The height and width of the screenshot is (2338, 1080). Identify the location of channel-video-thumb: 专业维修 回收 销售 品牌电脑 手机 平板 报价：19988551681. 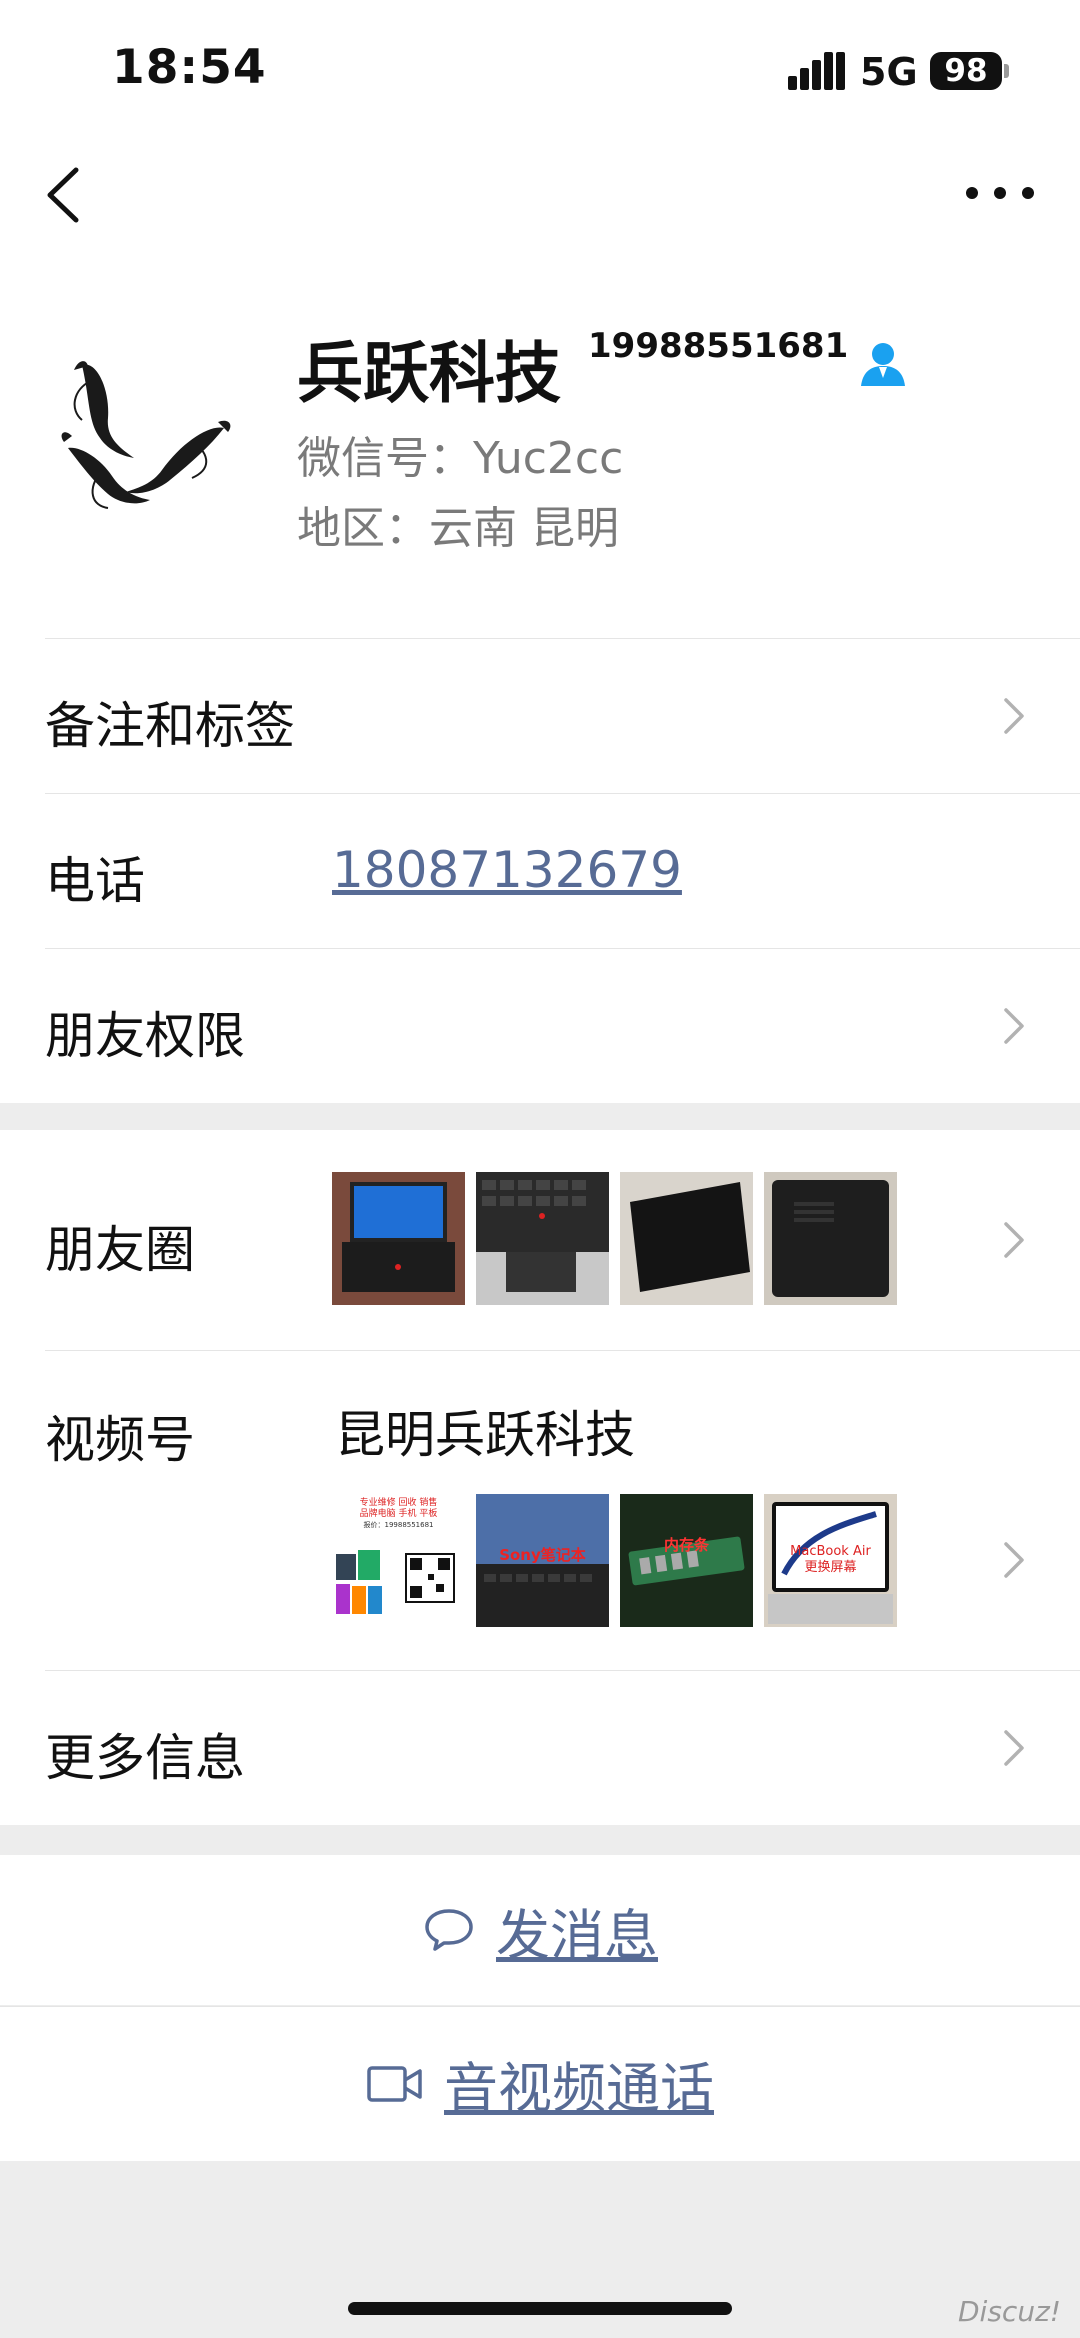
(398, 1560).